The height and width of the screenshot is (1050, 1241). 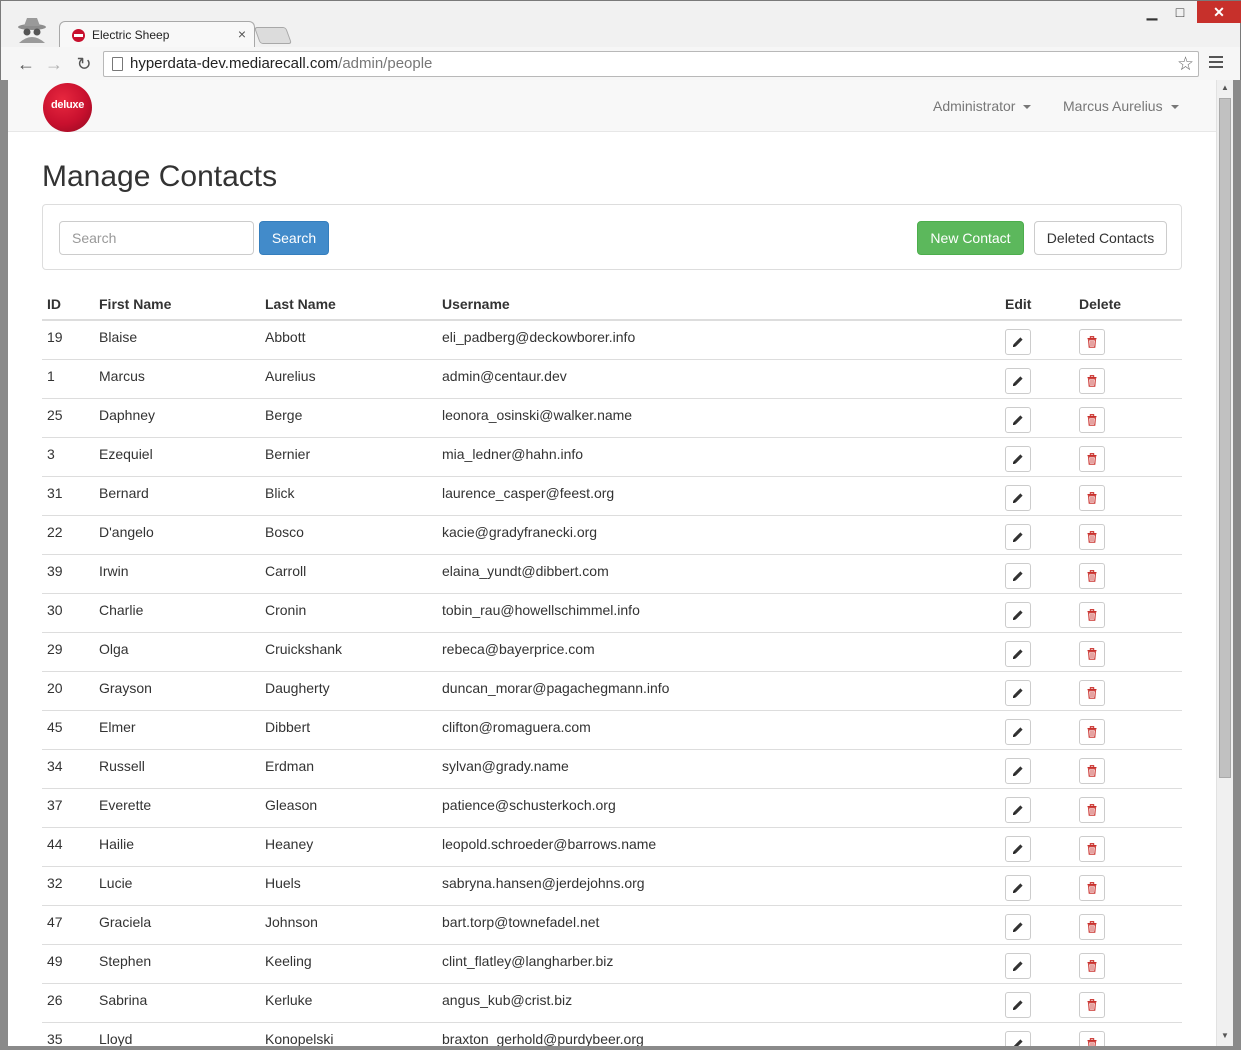 I want to click on window-frame-right, so click(x=1237, y=565).